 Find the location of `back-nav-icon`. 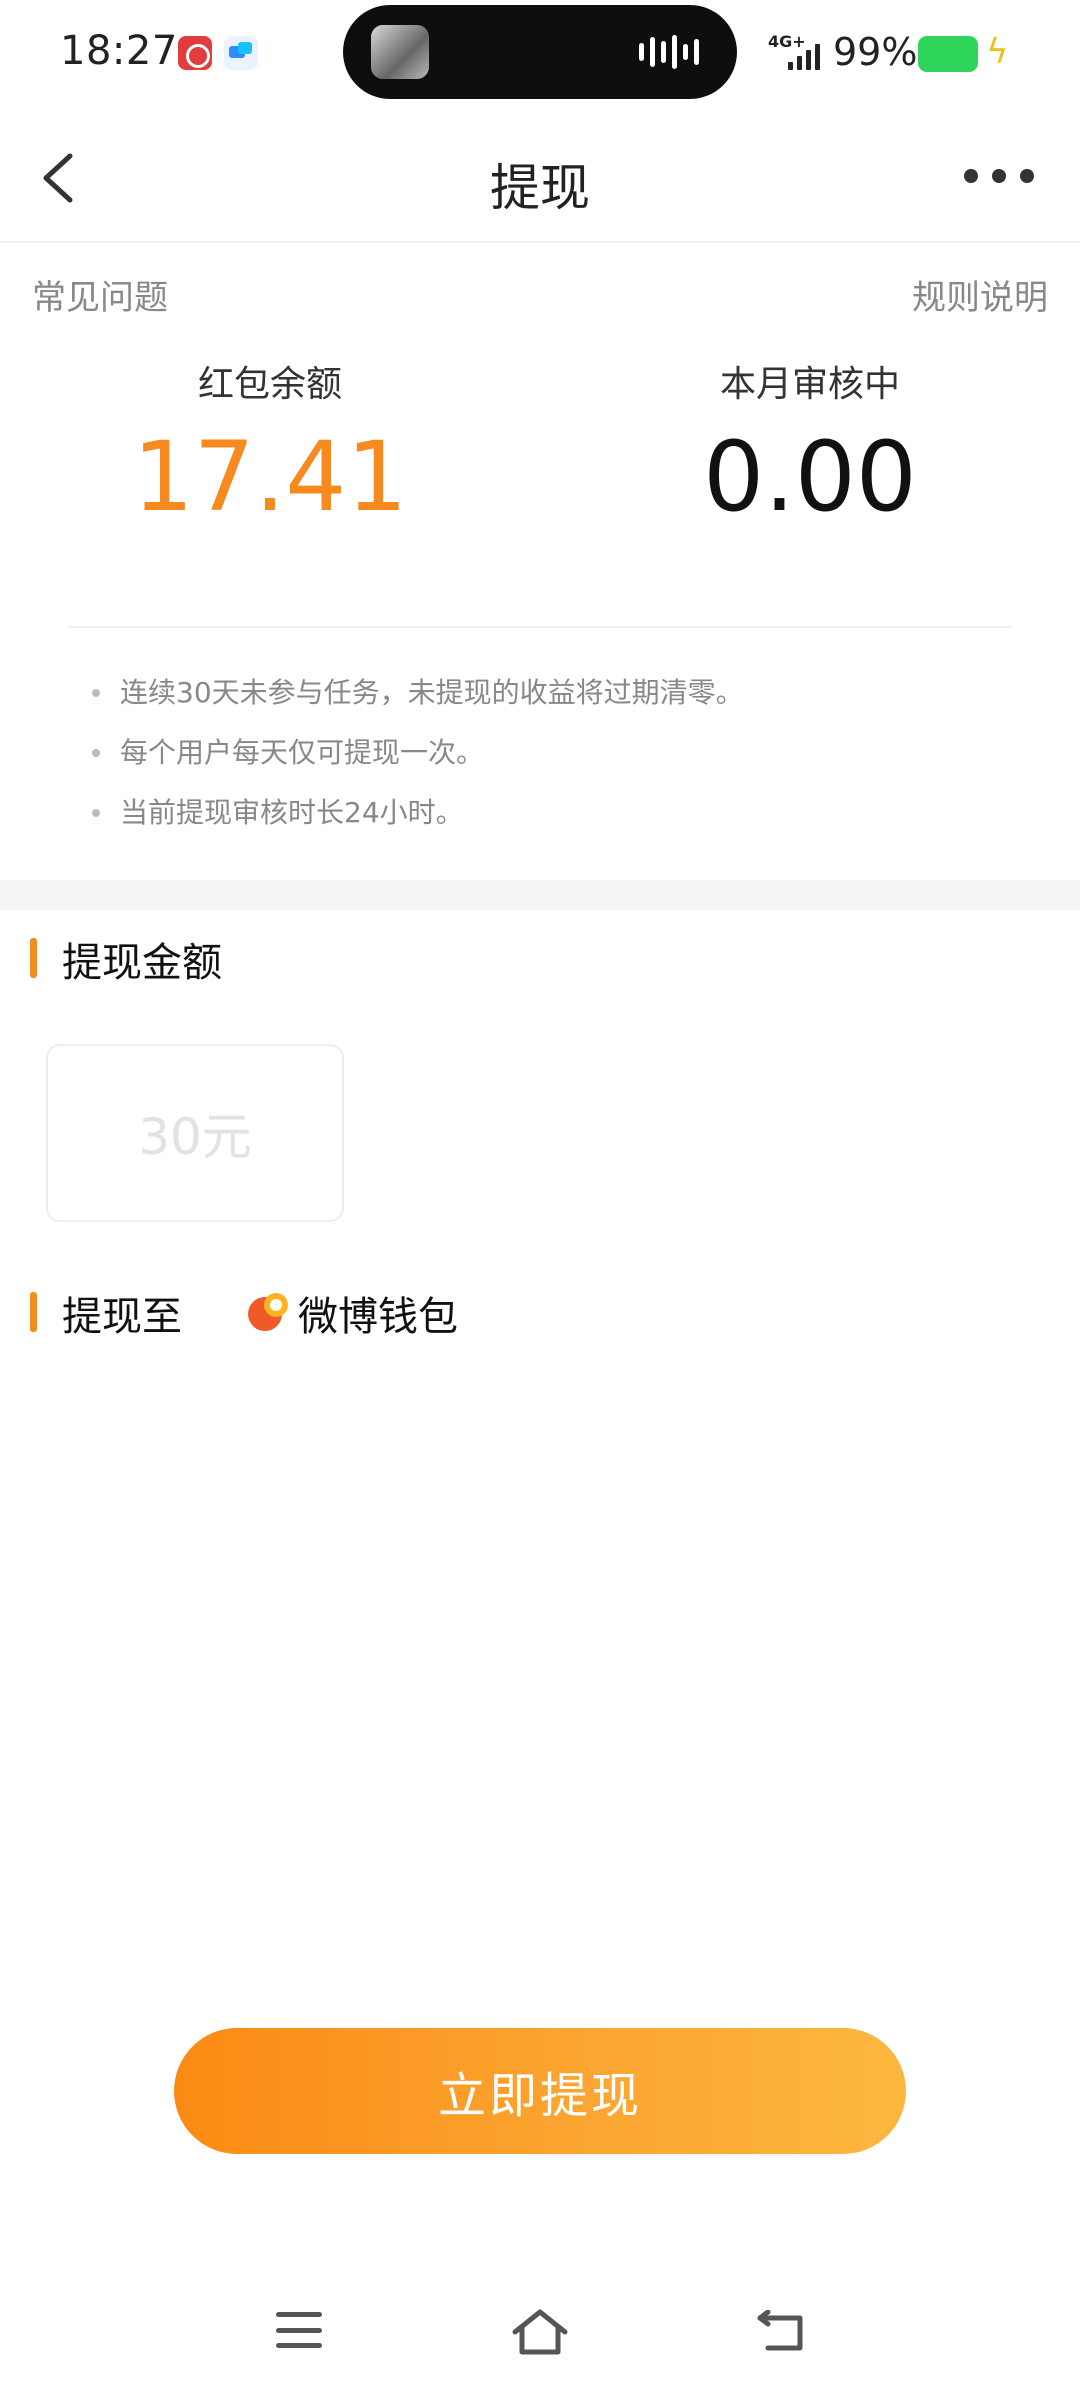

back-nav-icon is located at coordinates (781, 2332).